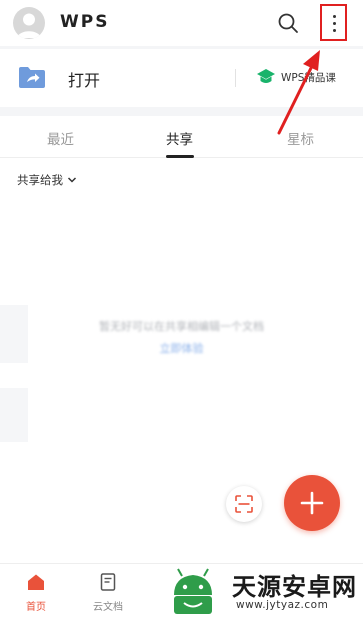  Describe the element at coordinates (334, 16) in the screenshot. I see `more-vertical-icon` at that location.